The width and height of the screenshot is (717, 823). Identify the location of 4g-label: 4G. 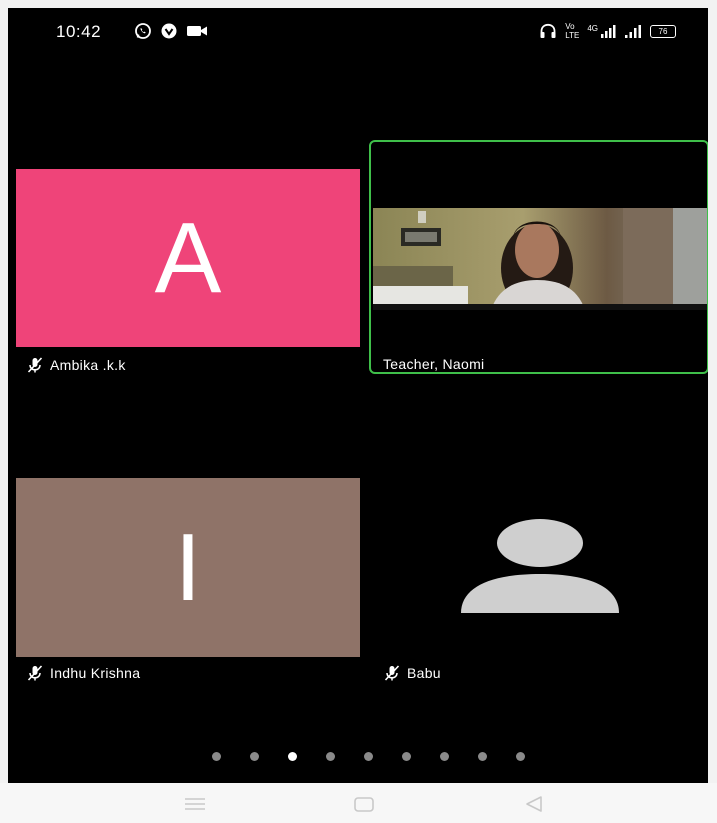
(592, 28).